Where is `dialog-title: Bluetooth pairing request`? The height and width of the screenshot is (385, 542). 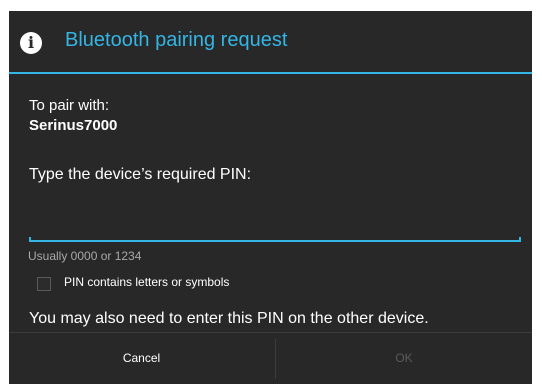
dialog-title: Bluetooth pairing request is located at coordinates (176, 40).